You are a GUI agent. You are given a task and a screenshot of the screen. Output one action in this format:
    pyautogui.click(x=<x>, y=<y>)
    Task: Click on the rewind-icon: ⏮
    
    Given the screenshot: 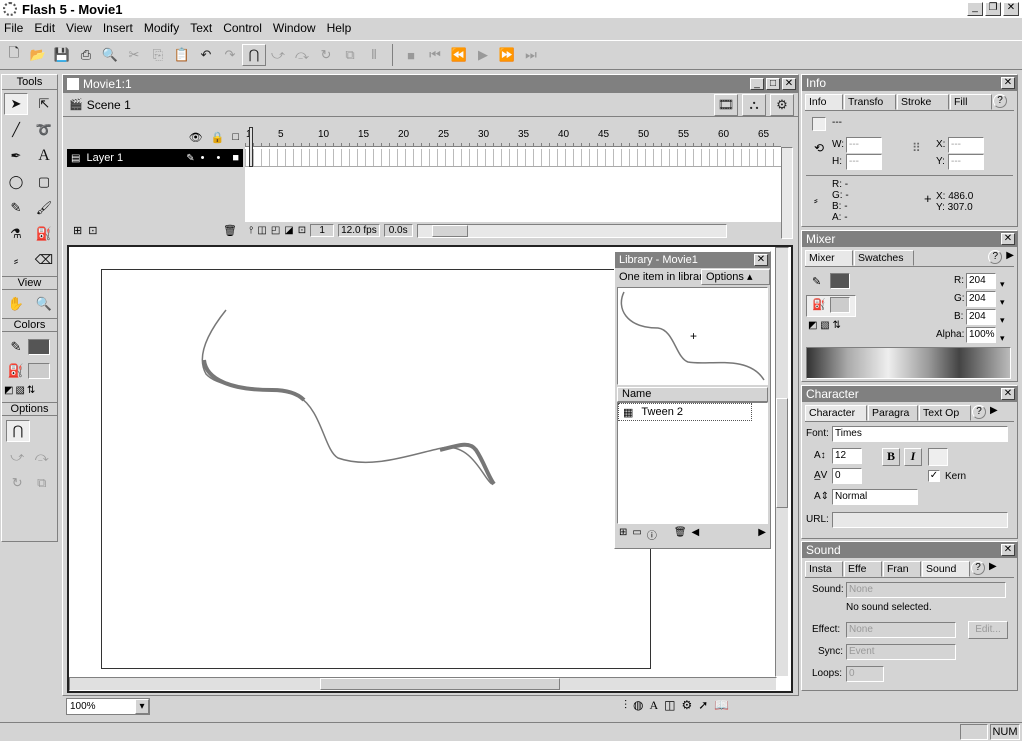 What is the action you would take?
    pyautogui.click(x=435, y=55)
    